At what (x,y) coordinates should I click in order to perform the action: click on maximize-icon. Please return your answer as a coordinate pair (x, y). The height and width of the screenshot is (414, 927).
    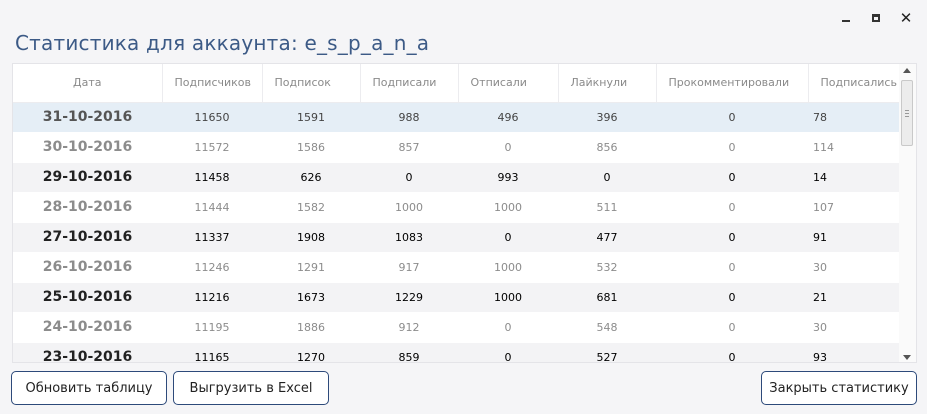
    Looking at the image, I should click on (876, 18).